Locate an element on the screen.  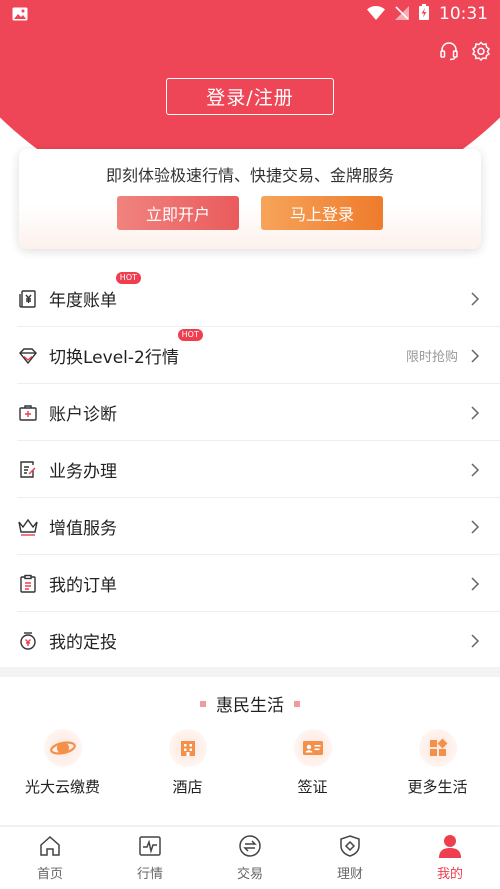
section-divider is located at coordinates (250, 672).